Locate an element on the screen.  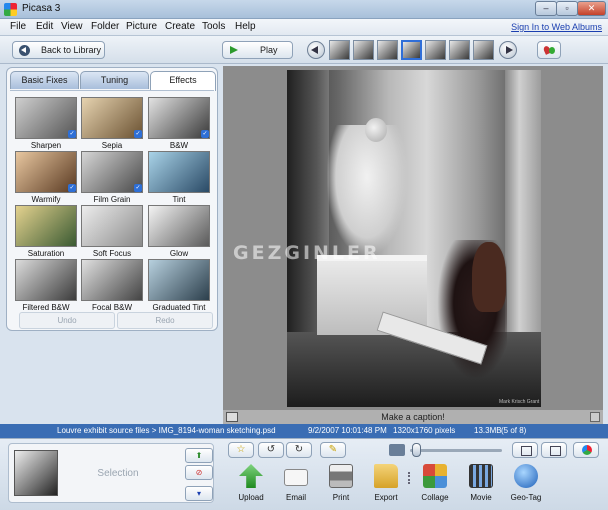
effect-label: Glow is located at coordinates (179, 253).